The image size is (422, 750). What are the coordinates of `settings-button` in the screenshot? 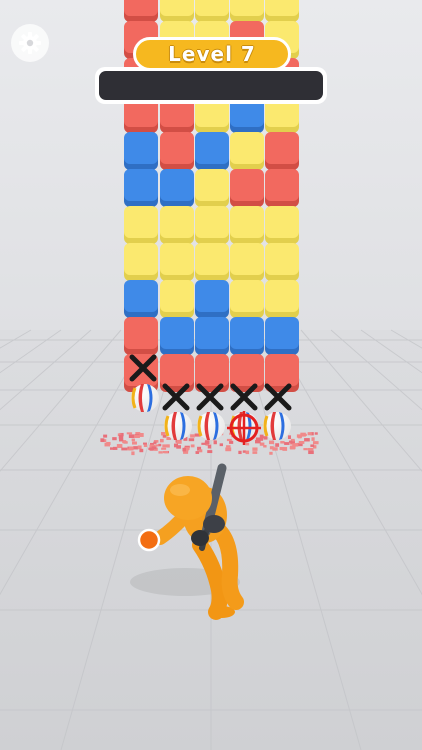 It's located at (30, 43).